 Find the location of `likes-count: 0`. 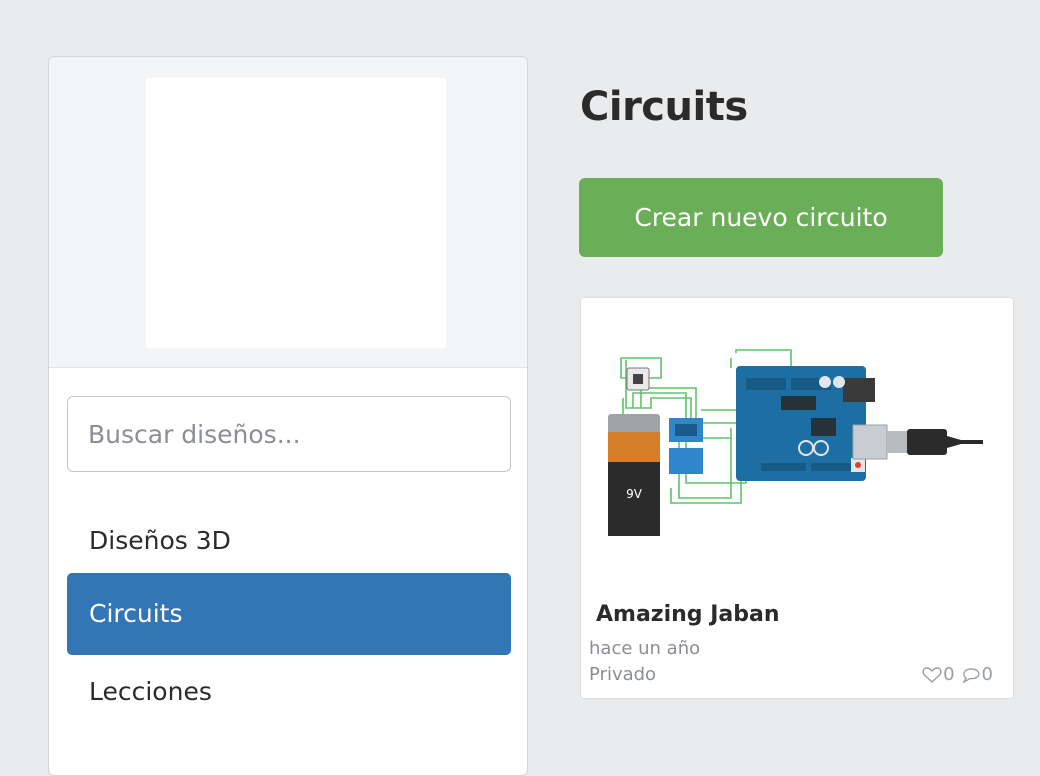

likes-count: 0 is located at coordinates (949, 674).